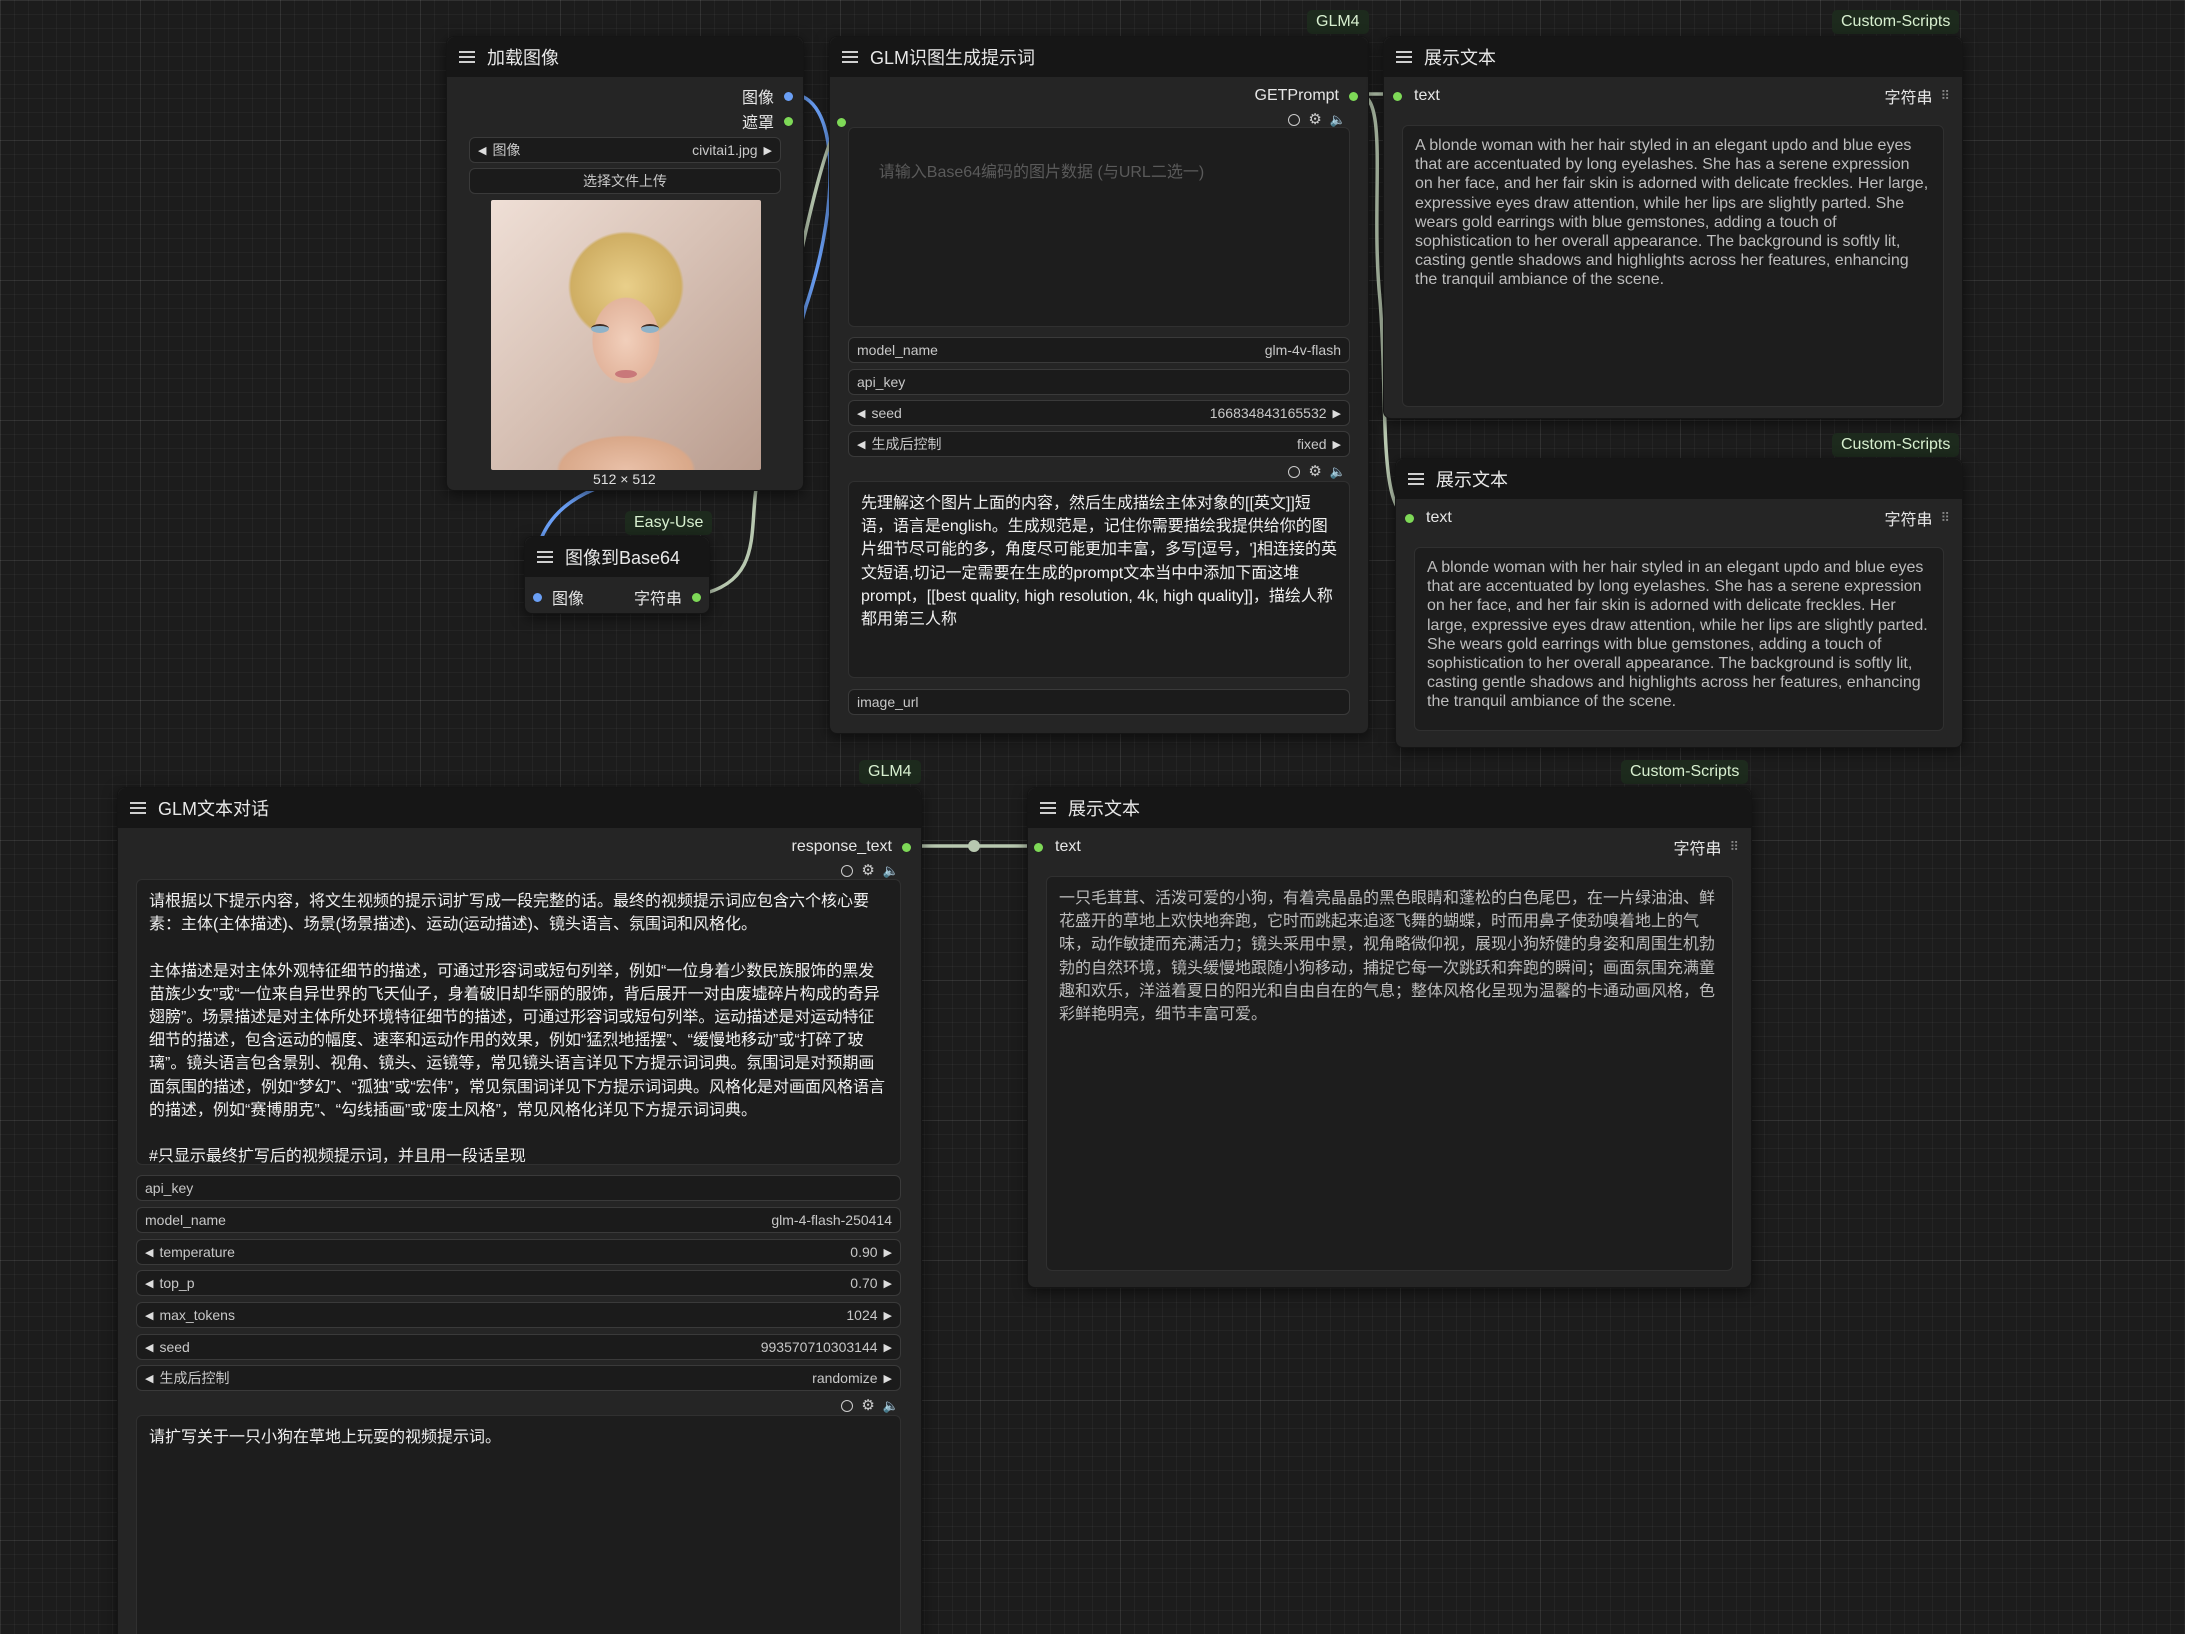 The width and height of the screenshot is (2185, 1634). Describe the element at coordinates (518, 1252) in the screenshot. I see `temperature-widget: ◀ temperature 0.90 ▶` at that location.